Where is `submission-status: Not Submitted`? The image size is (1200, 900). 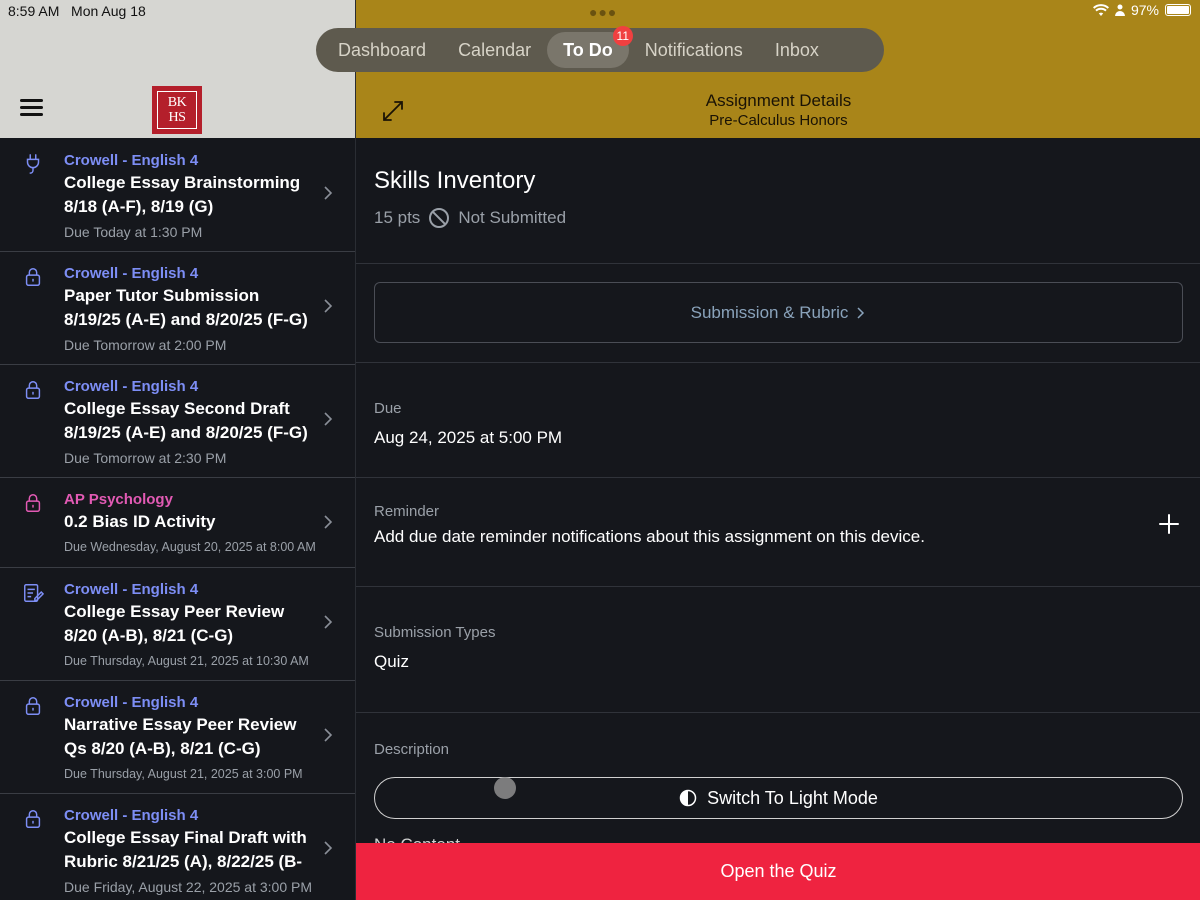
submission-status: Not Submitted is located at coordinates (512, 217).